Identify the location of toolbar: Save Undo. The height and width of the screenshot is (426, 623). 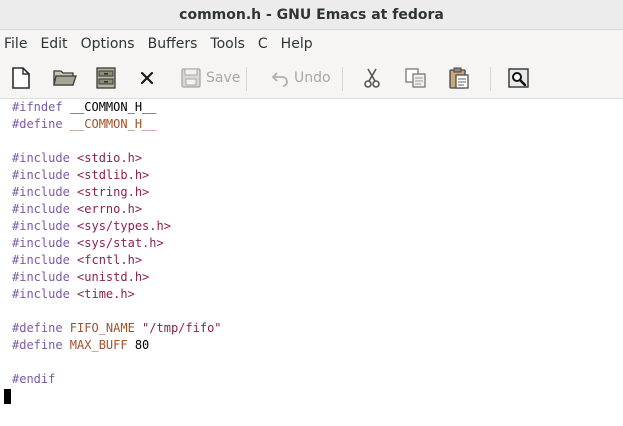
(311, 78).